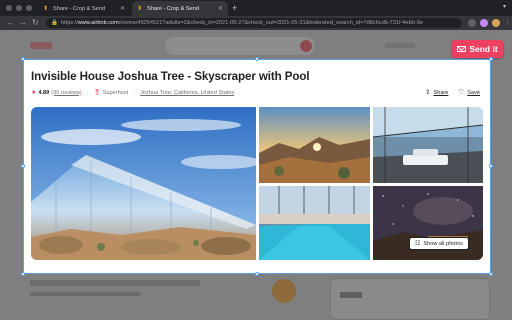 The image size is (512, 320). What do you see at coordinates (44, 92) in the screenshot?
I see `rating-value: 4.89` at bounding box center [44, 92].